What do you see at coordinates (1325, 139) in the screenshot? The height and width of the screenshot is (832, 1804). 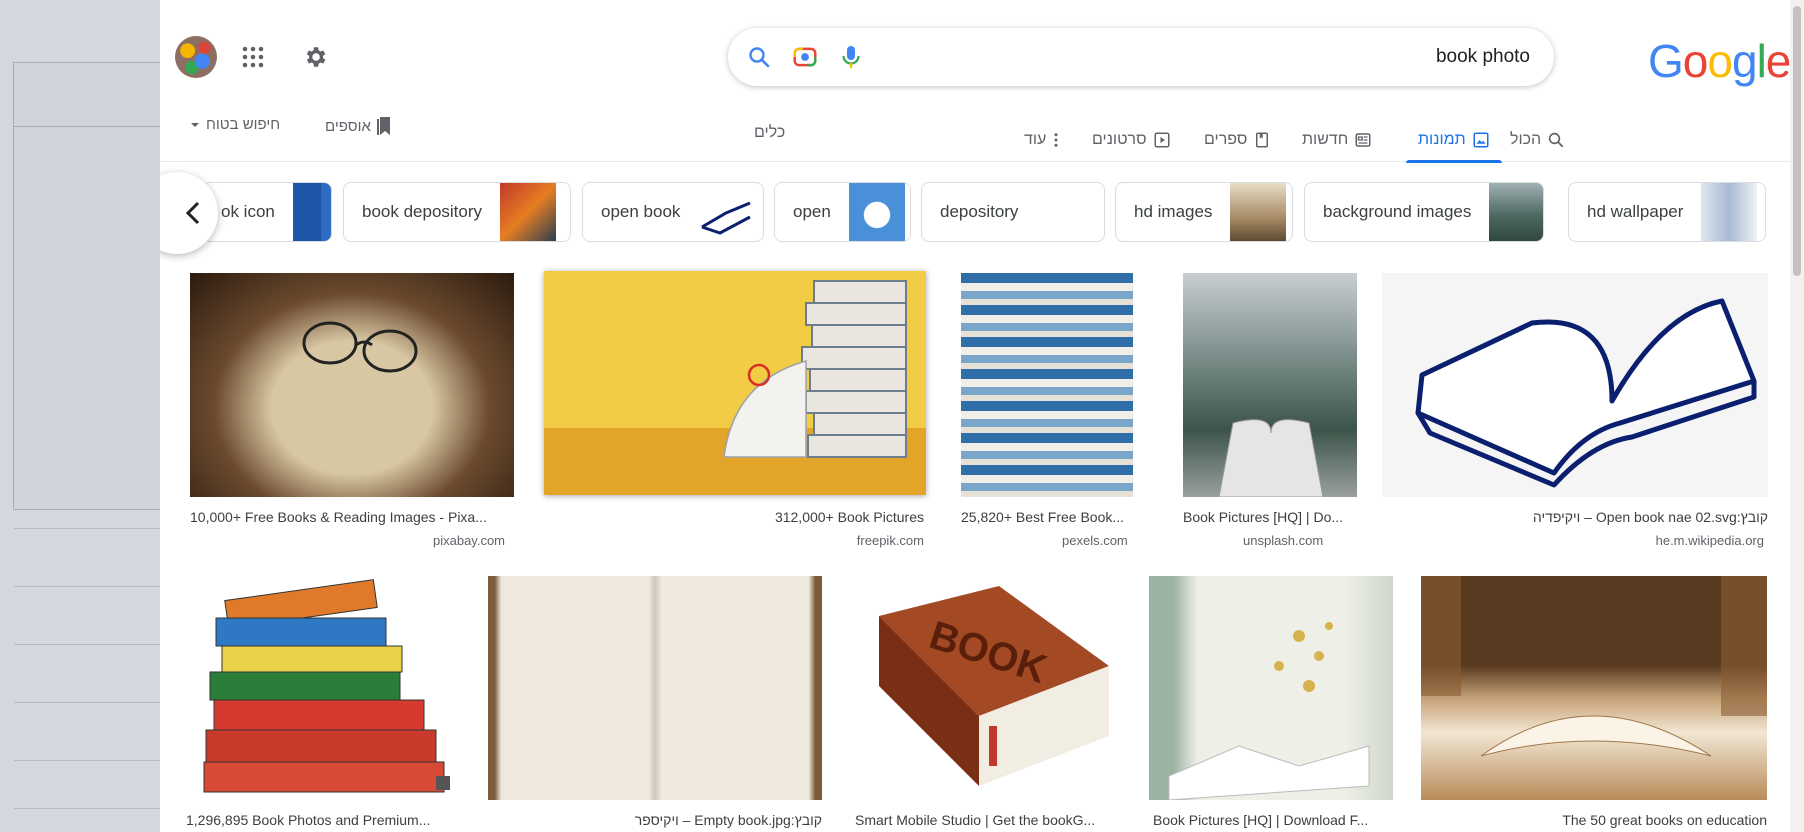 I see `tab-label: חדשות` at bounding box center [1325, 139].